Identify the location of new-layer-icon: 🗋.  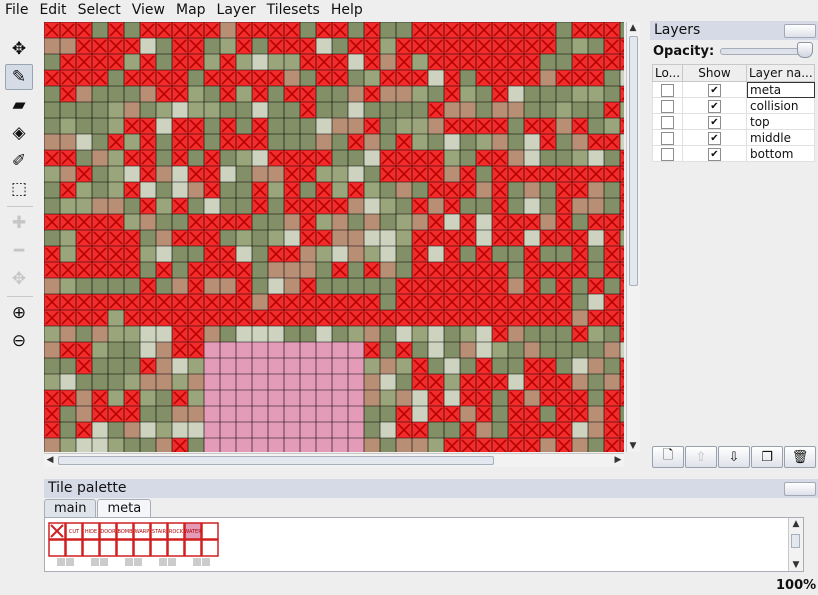
(668, 457).